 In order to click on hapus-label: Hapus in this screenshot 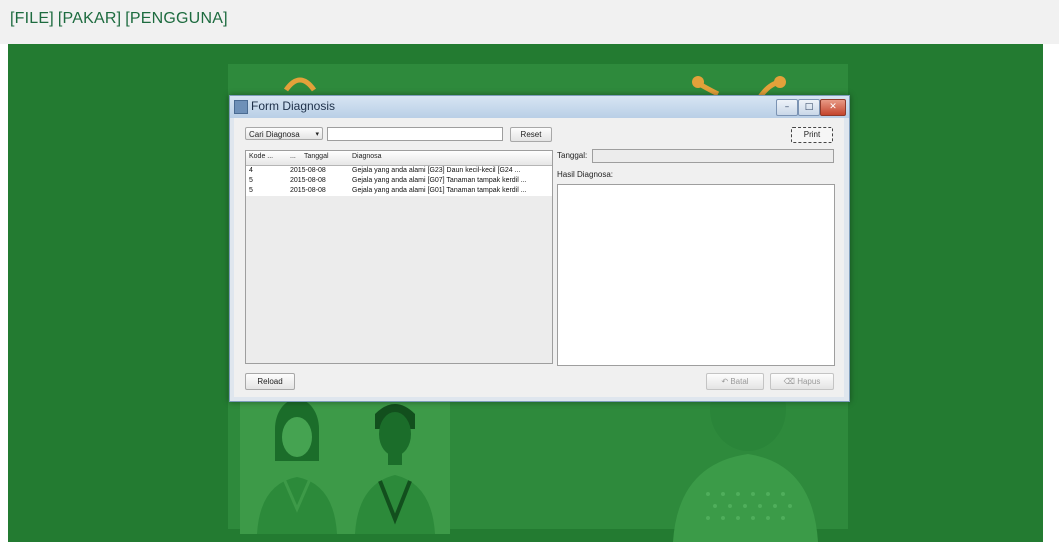, I will do `click(809, 381)`.